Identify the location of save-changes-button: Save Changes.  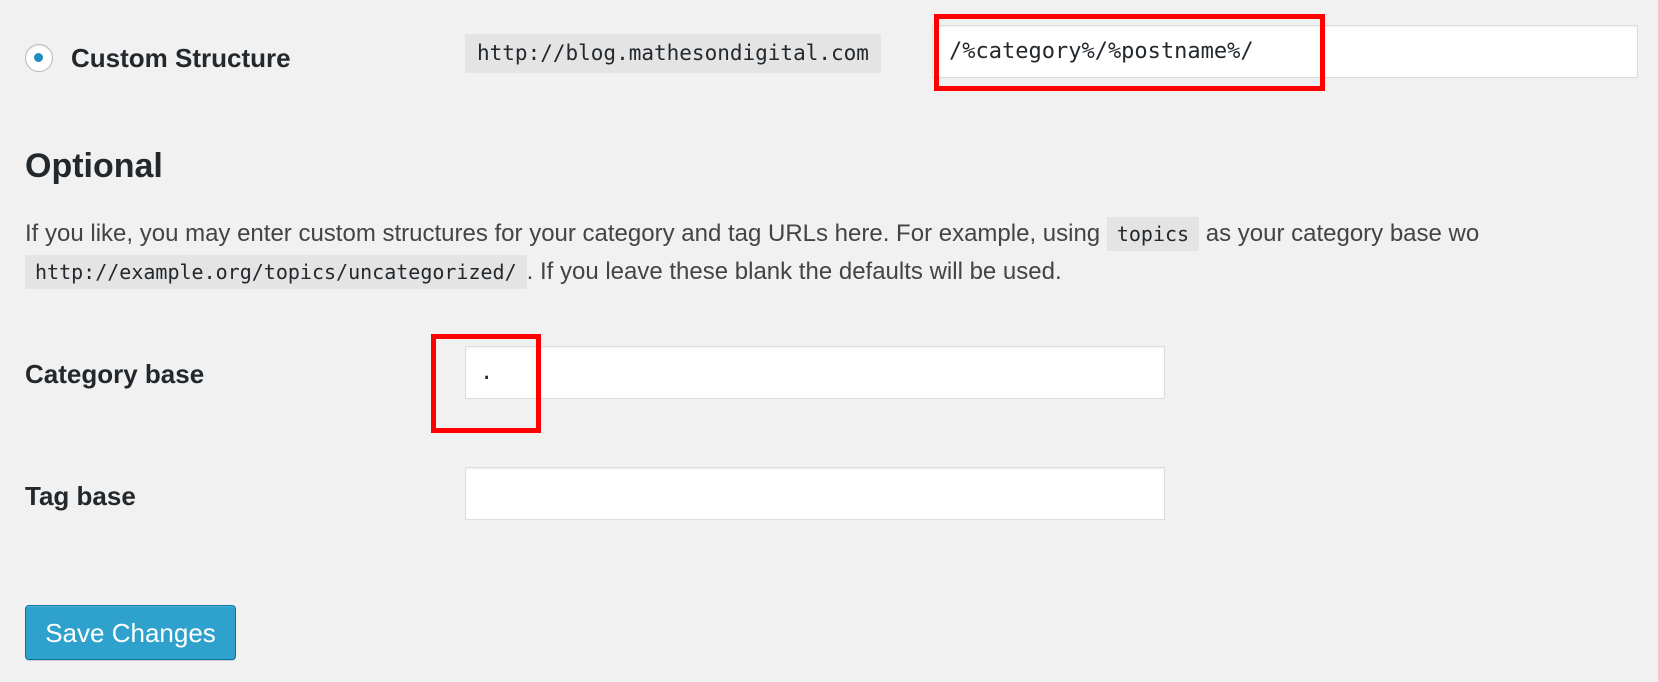
(130, 632).